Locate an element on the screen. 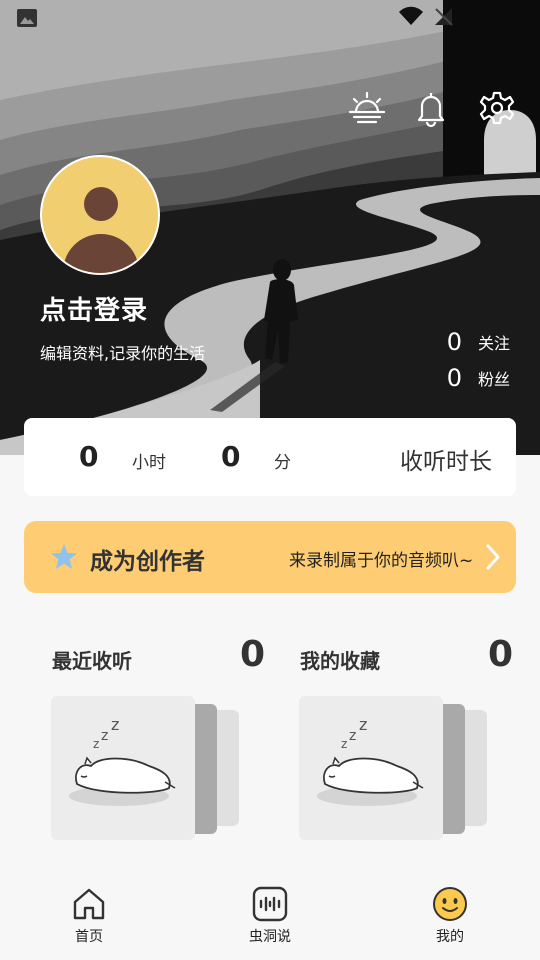 The width and height of the screenshot is (540, 960). gear-icon is located at coordinates (497, 108).